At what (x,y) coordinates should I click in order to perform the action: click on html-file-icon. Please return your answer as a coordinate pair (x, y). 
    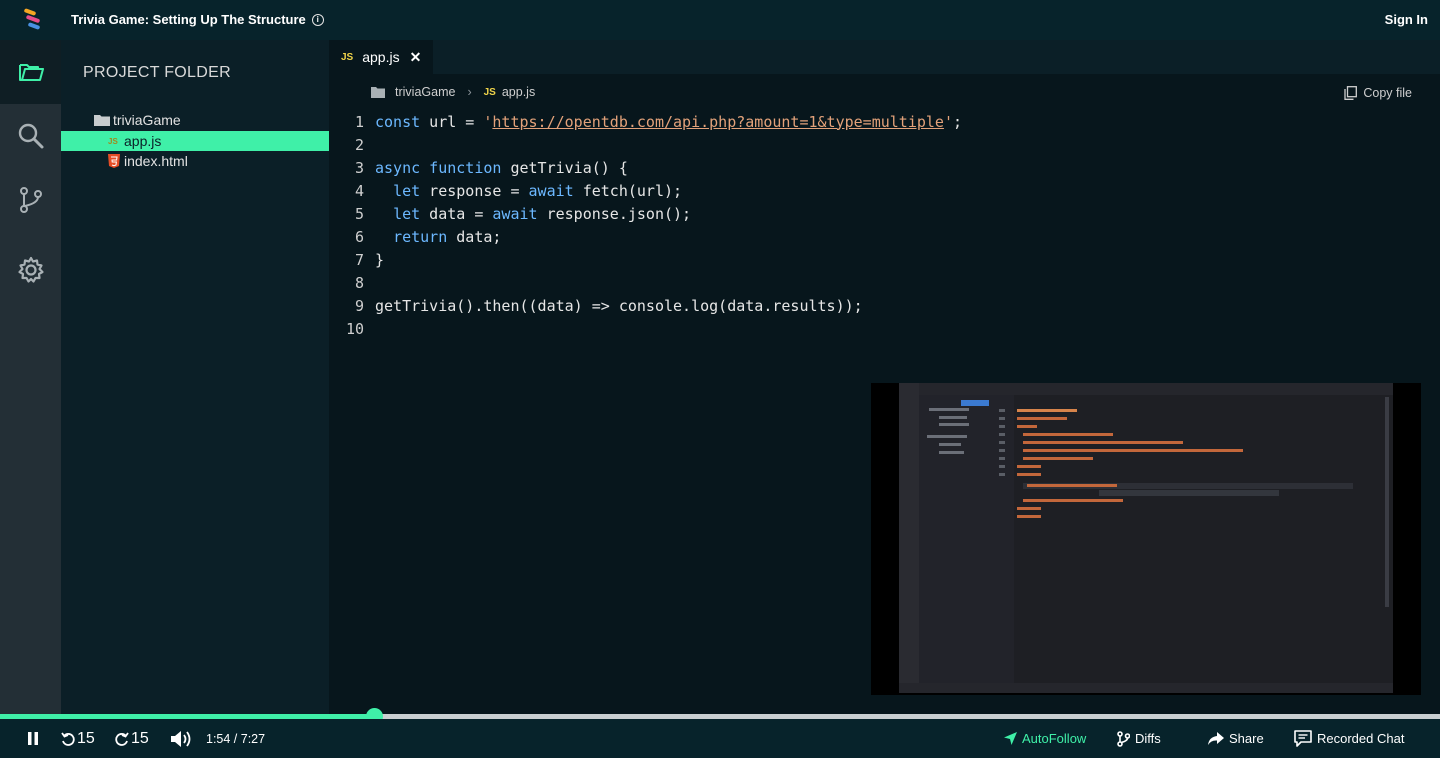
    Looking at the image, I should click on (114, 161).